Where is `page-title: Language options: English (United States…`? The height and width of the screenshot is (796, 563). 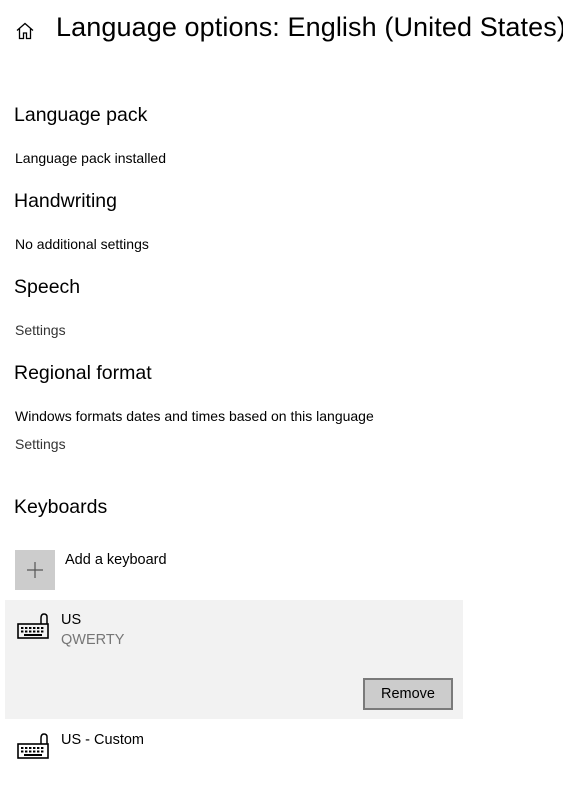 page-title: Language options: English (United States… is located at coordinates (309, 27).